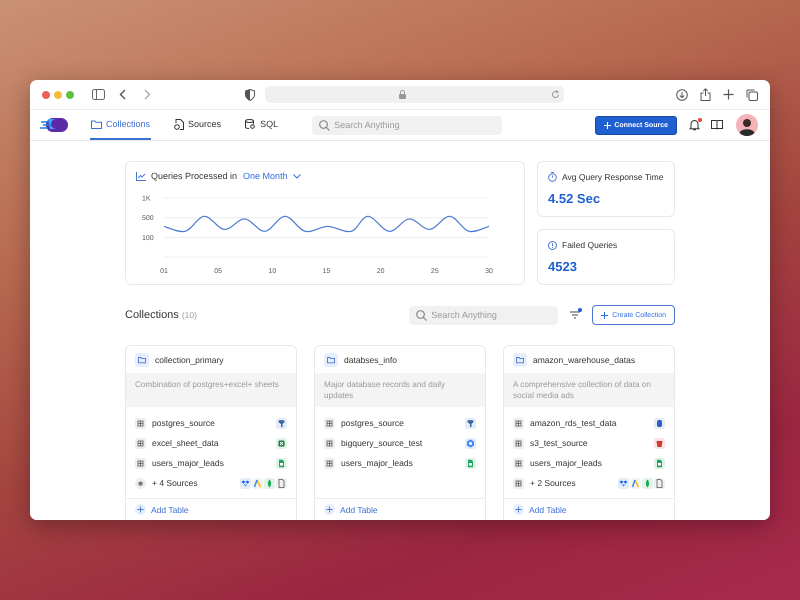 This screenshot has height=600, width=800. I want to click on collection-card: databses_info Major database records and daily updates postgres_source bigquery_source_test users_major_leads Add Table, so click(400, 432).